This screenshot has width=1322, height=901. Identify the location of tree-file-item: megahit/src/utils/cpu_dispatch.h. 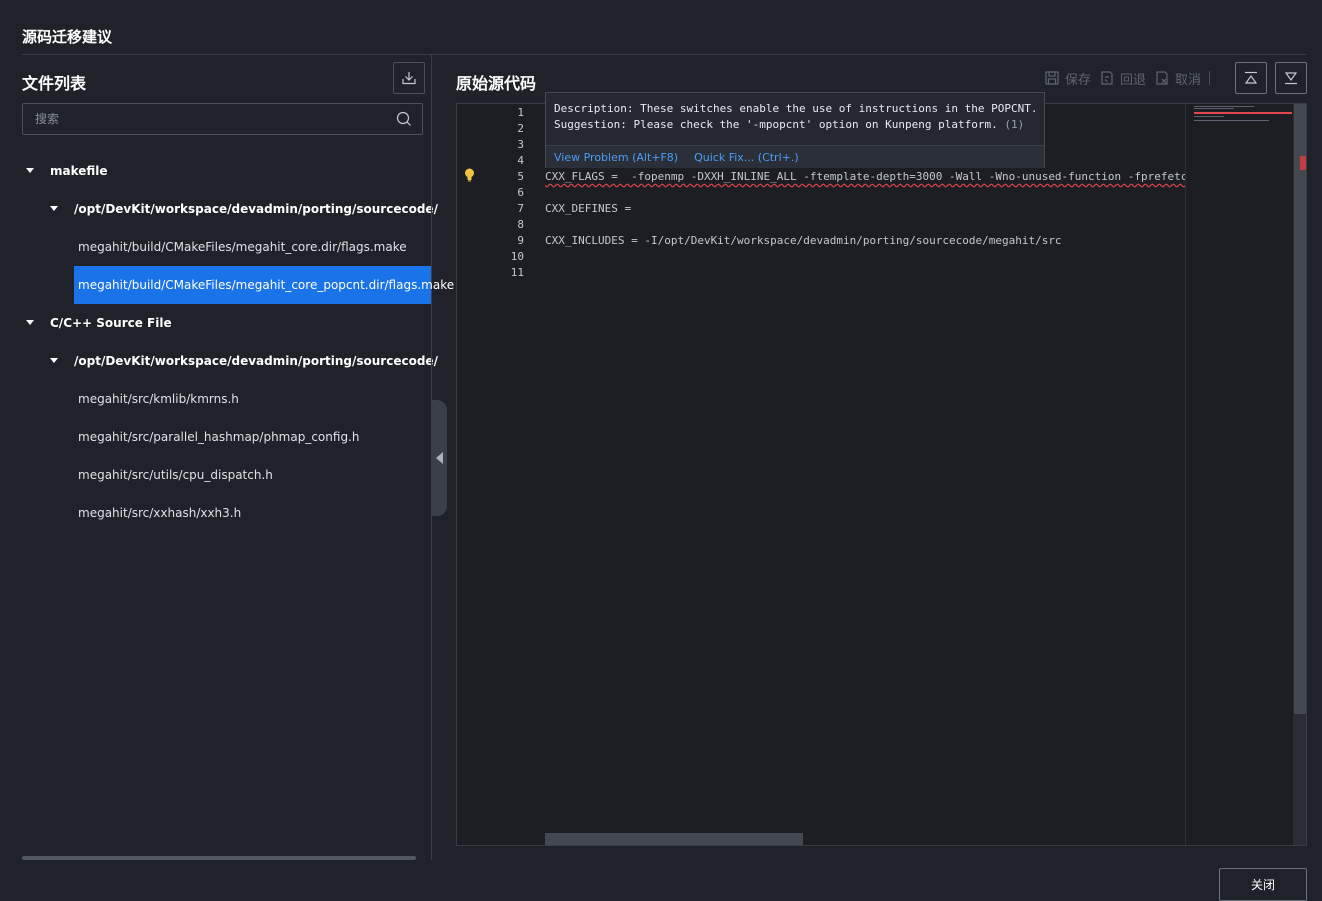
(226, 475).